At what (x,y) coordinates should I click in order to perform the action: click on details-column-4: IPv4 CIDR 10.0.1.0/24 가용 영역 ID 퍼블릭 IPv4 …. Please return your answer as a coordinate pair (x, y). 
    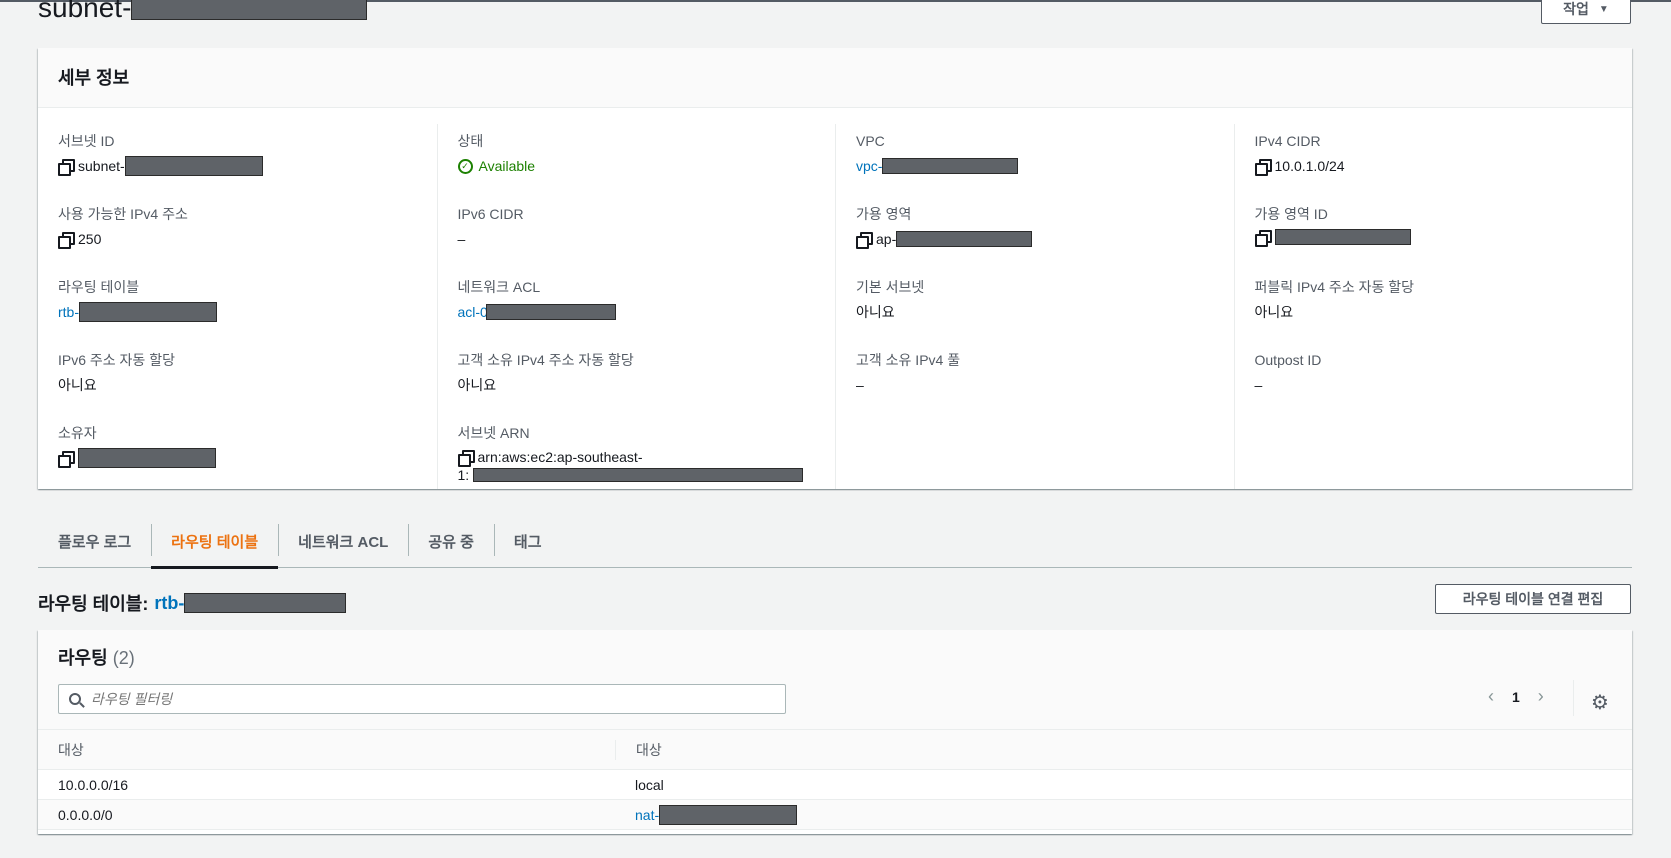
    Looking at the image, I should click on (1433, 306).